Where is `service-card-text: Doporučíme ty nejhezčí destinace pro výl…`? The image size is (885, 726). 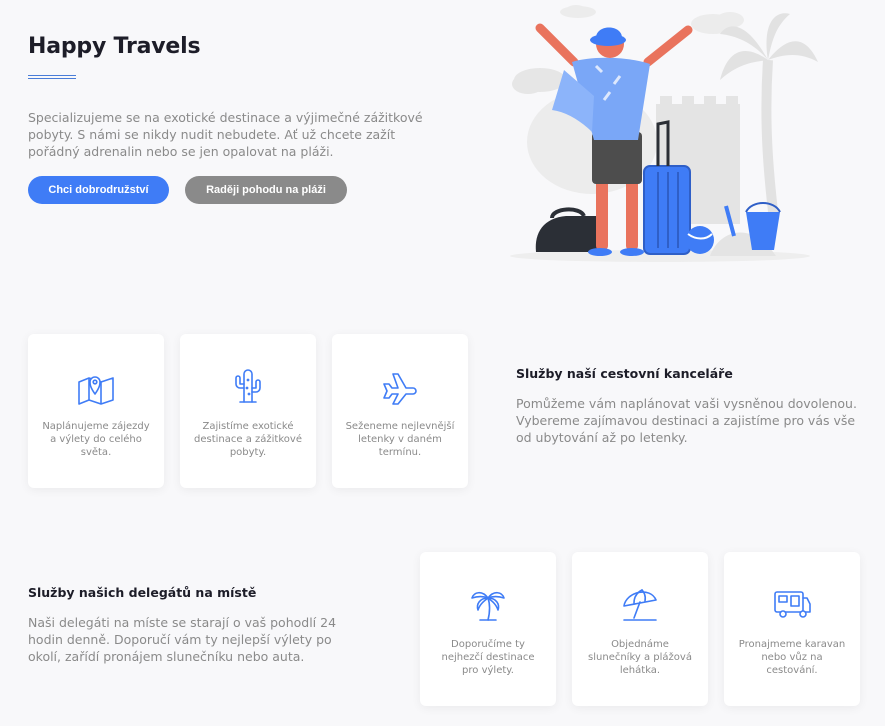 service-card-text: Doporučíme ty nejhezčí destinace pro výl… is located at coordinates (488, 657).